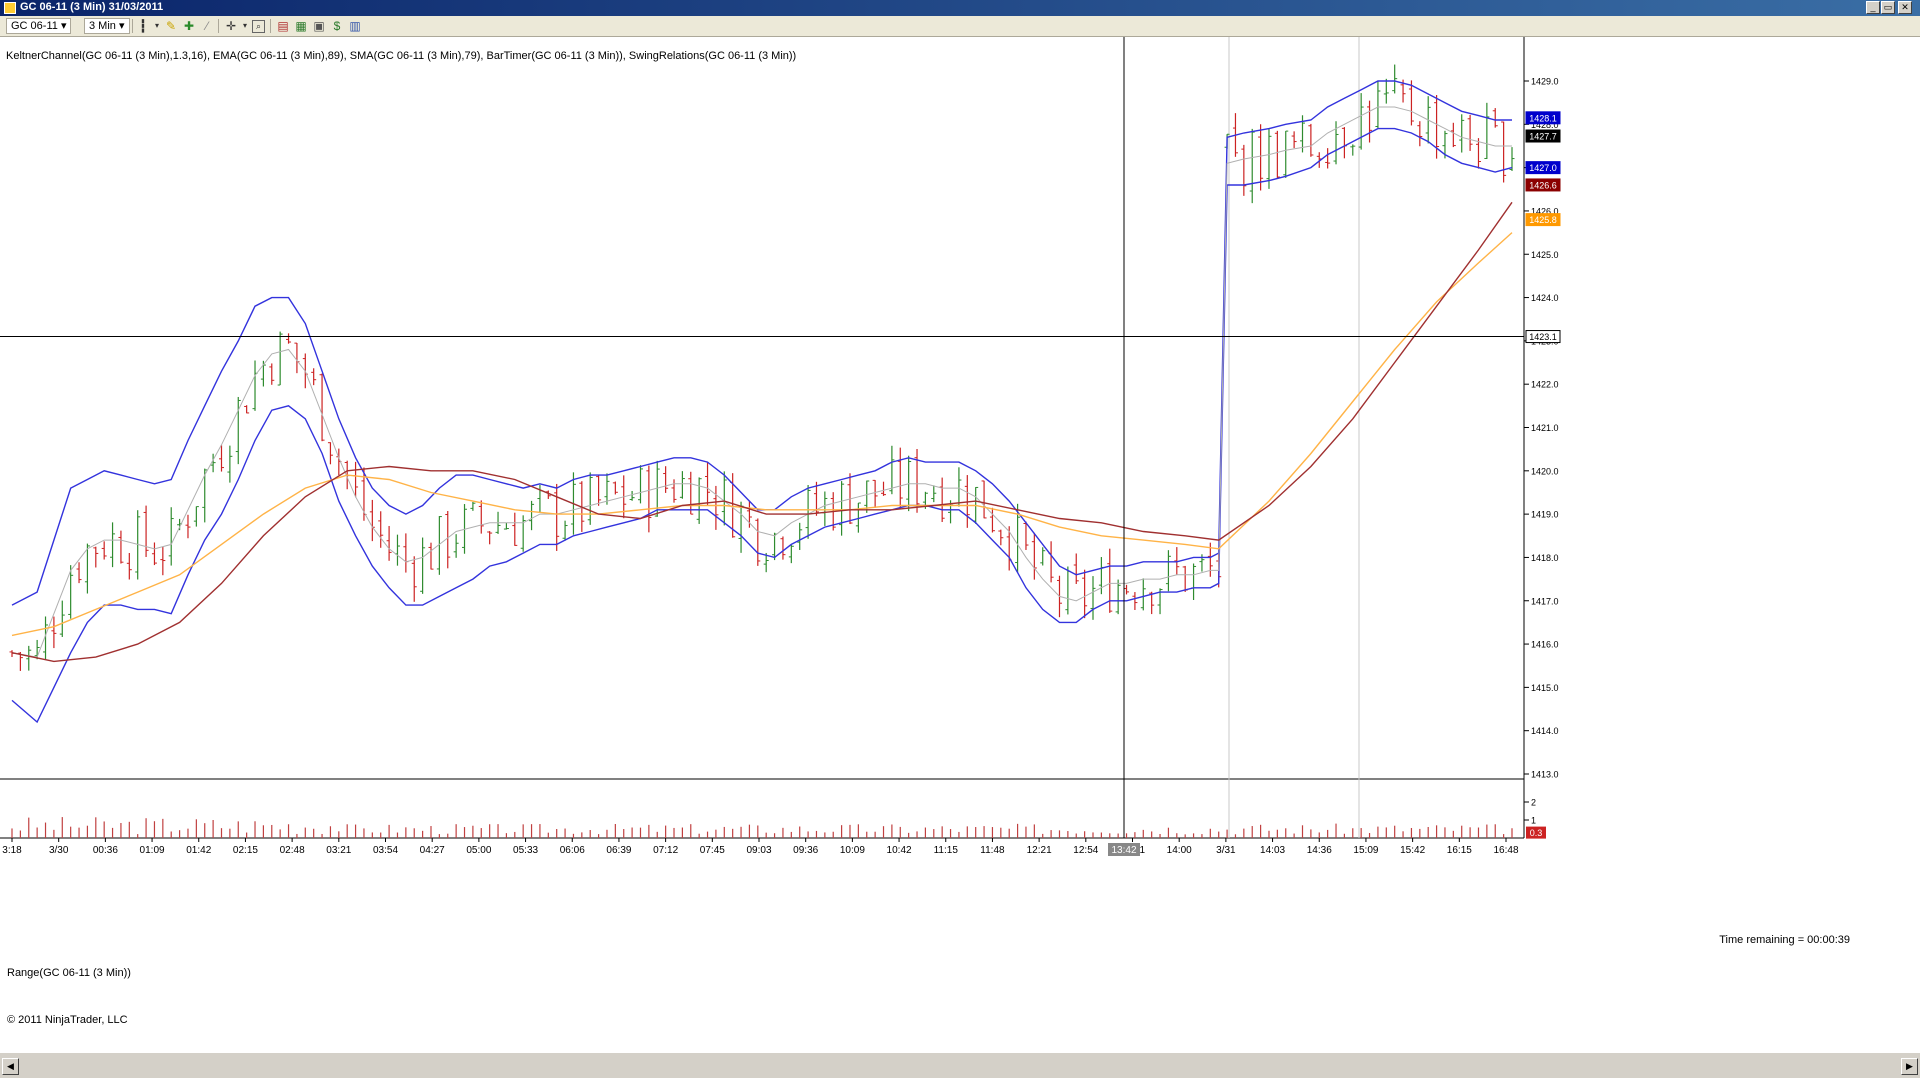 The image size is (1920, 1078). What do you see at coordinates (758, 850) in the screenshot?
I see `time-tick-label: 09:03` at bounding box center [758, 850].